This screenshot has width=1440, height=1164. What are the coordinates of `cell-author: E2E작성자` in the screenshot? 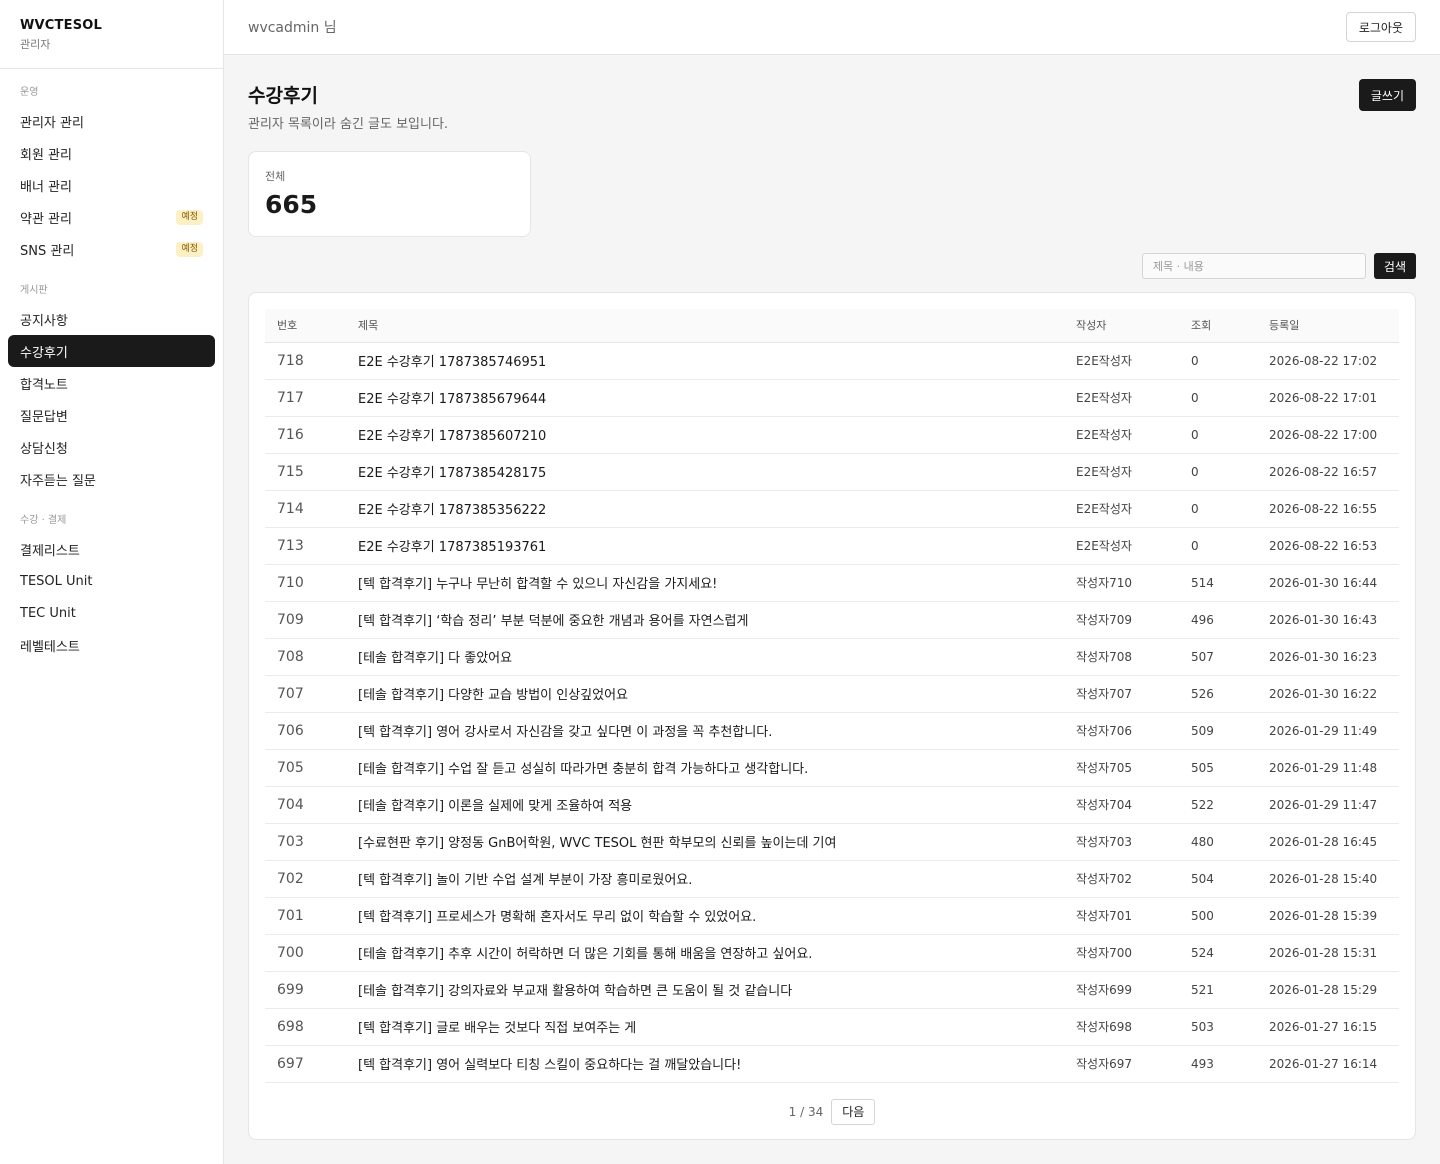 It's located at (1104, 546).